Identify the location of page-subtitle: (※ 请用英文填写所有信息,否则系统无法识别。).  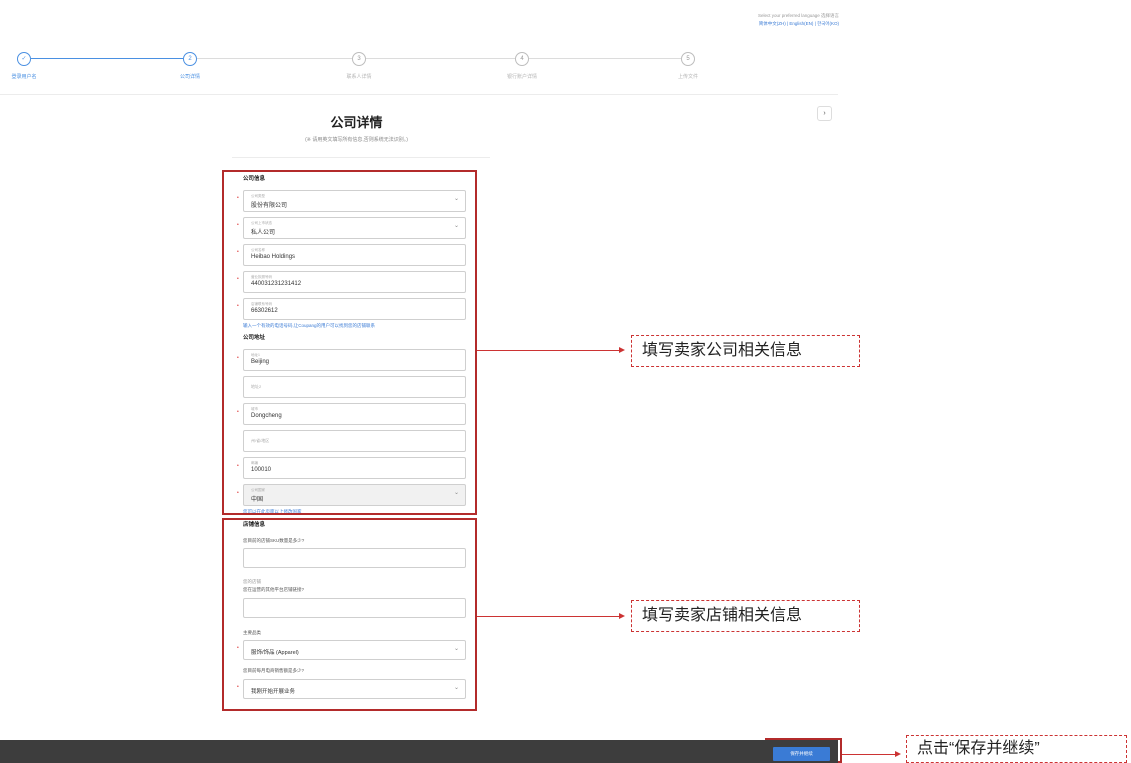
(356, 140).